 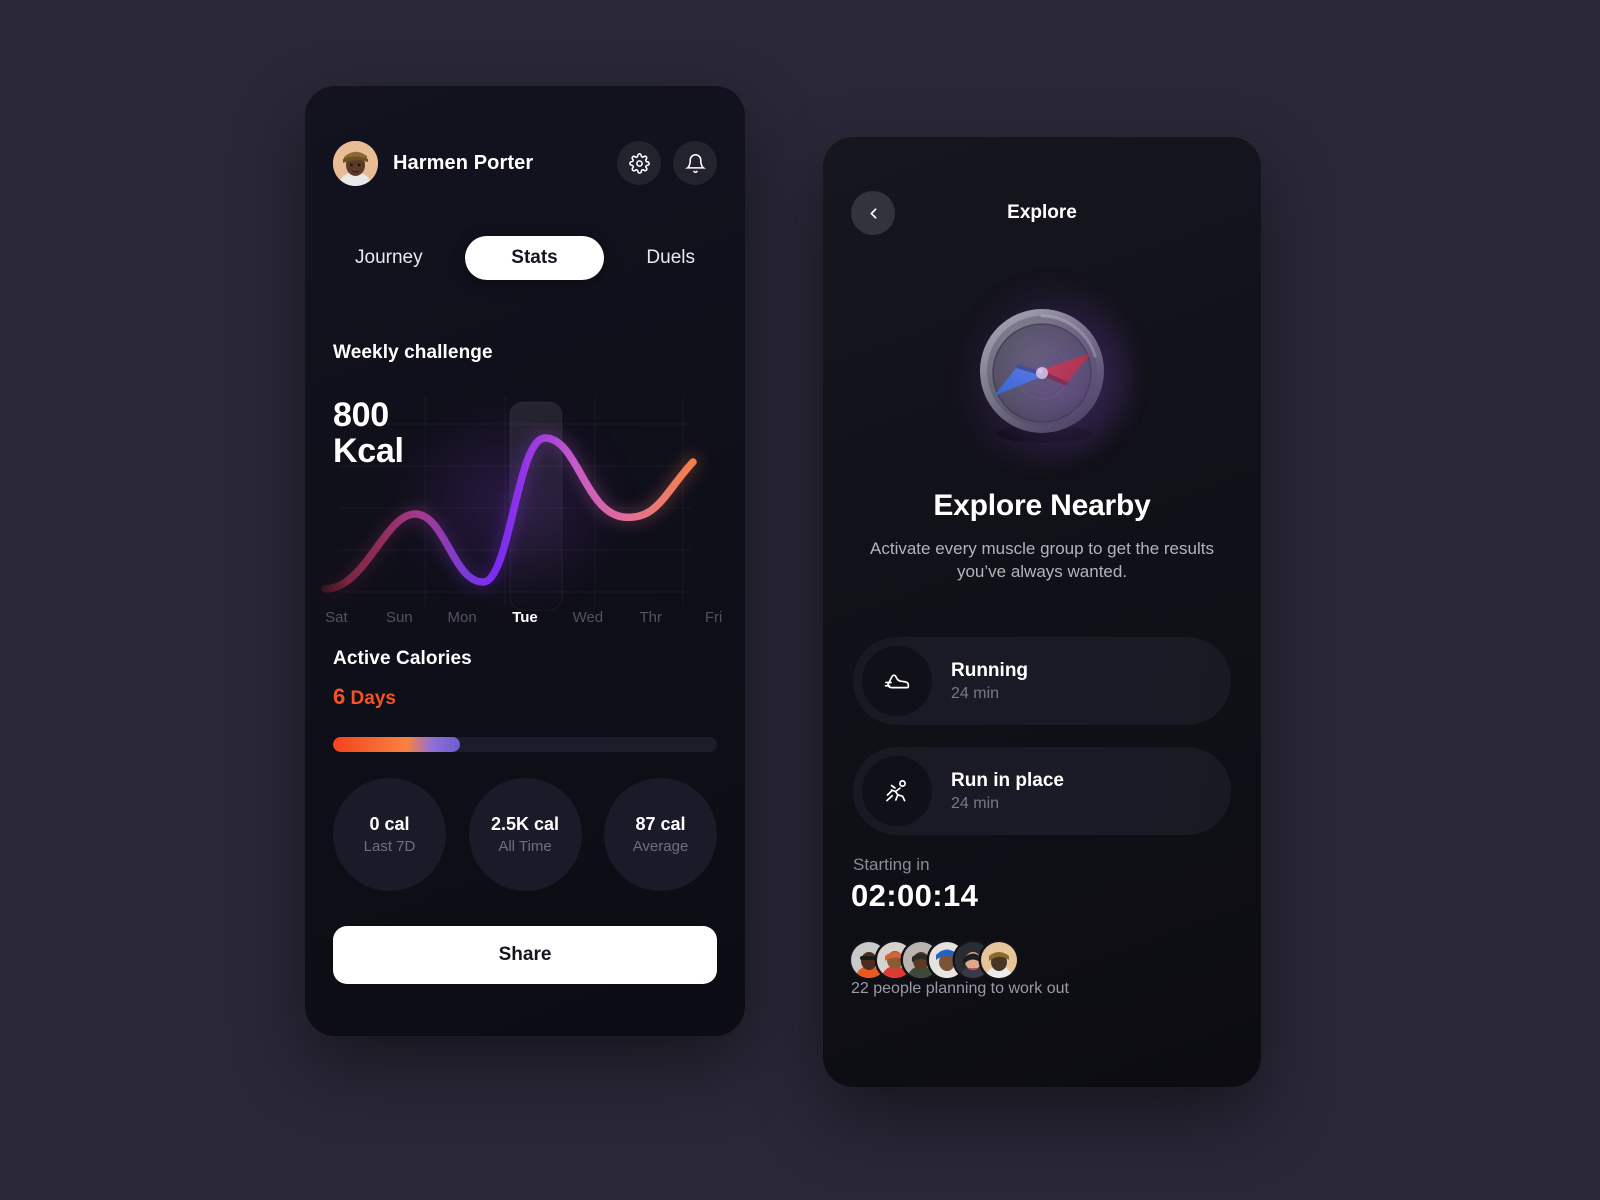 I want to click on gear-icon, so click(x=639, y=163).